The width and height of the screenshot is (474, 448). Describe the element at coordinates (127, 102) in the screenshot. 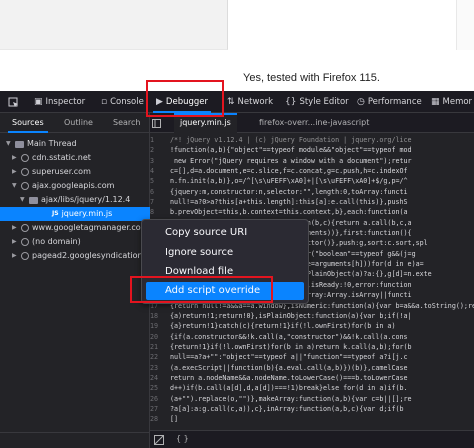

I see `tab-console-label: Console` at that location.